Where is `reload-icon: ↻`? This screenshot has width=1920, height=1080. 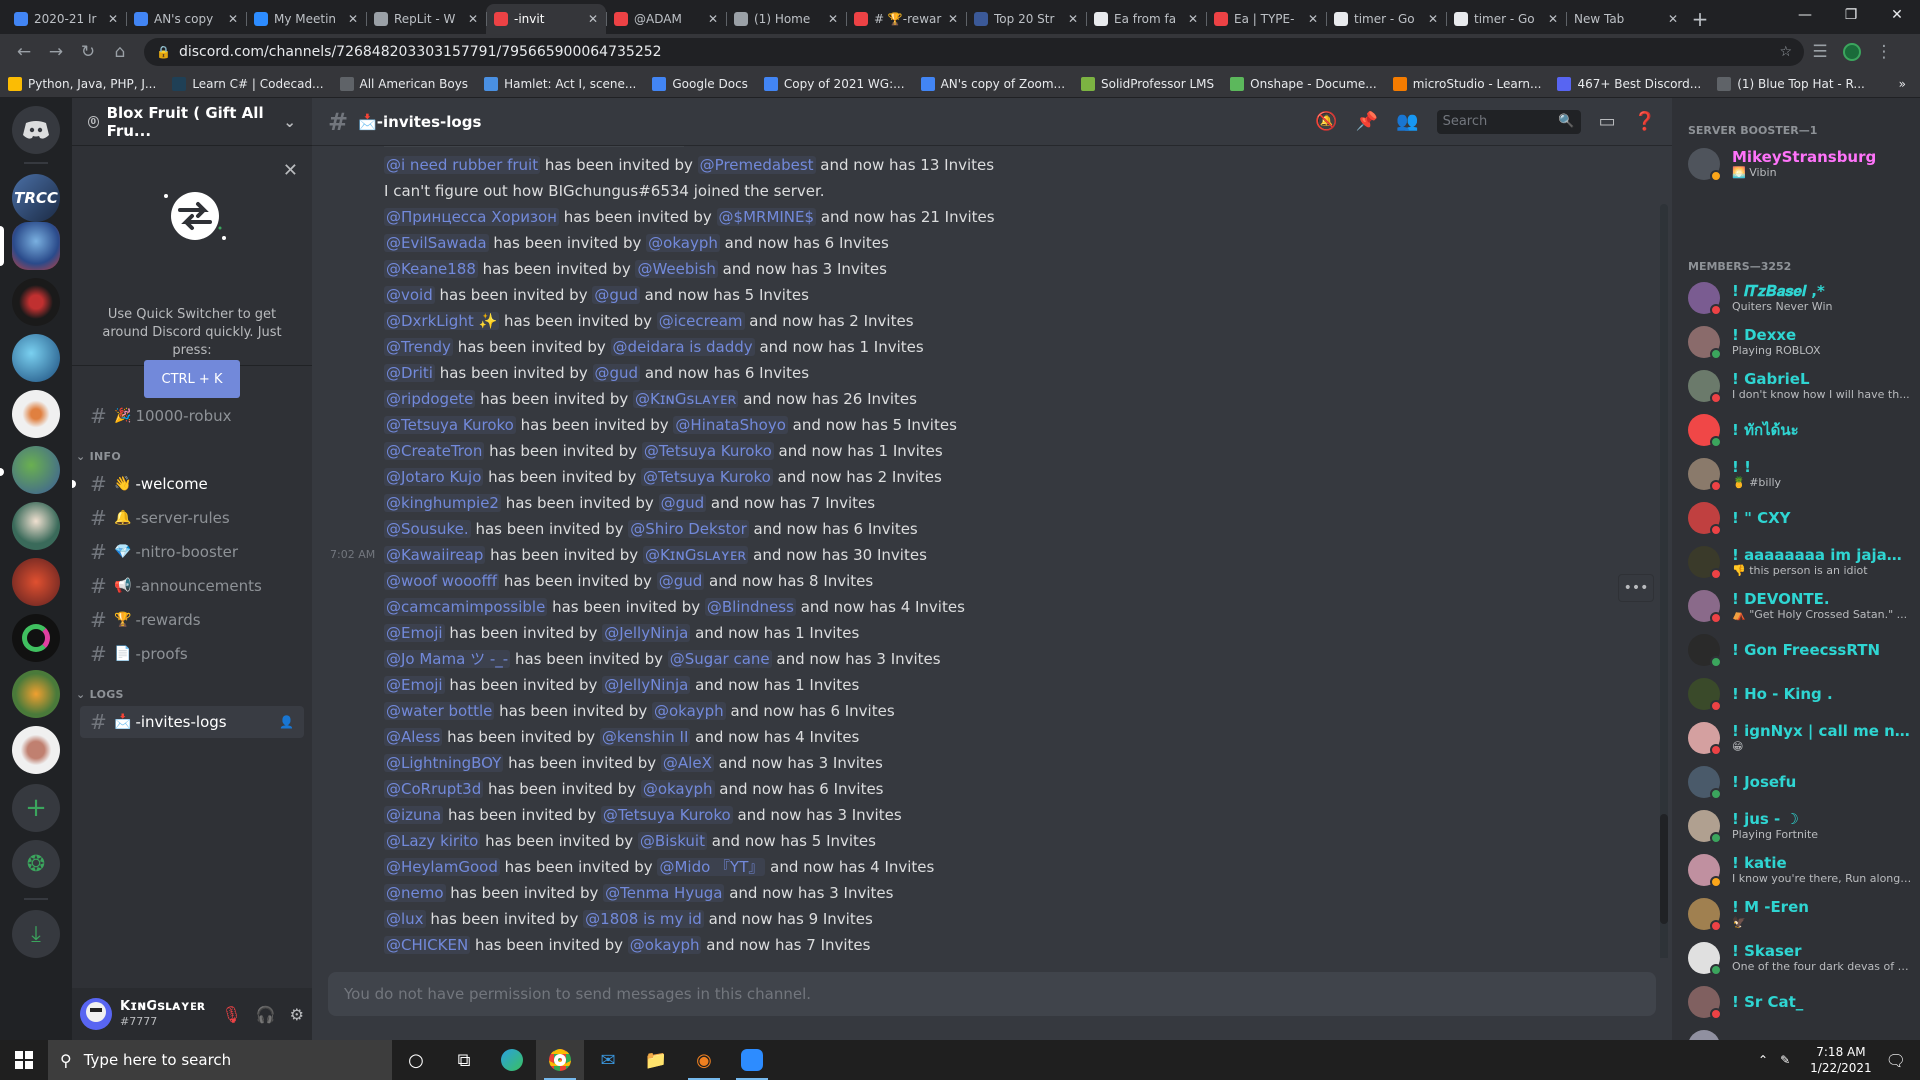
reload-icon: ↻ is located at coordinates (88, 52).